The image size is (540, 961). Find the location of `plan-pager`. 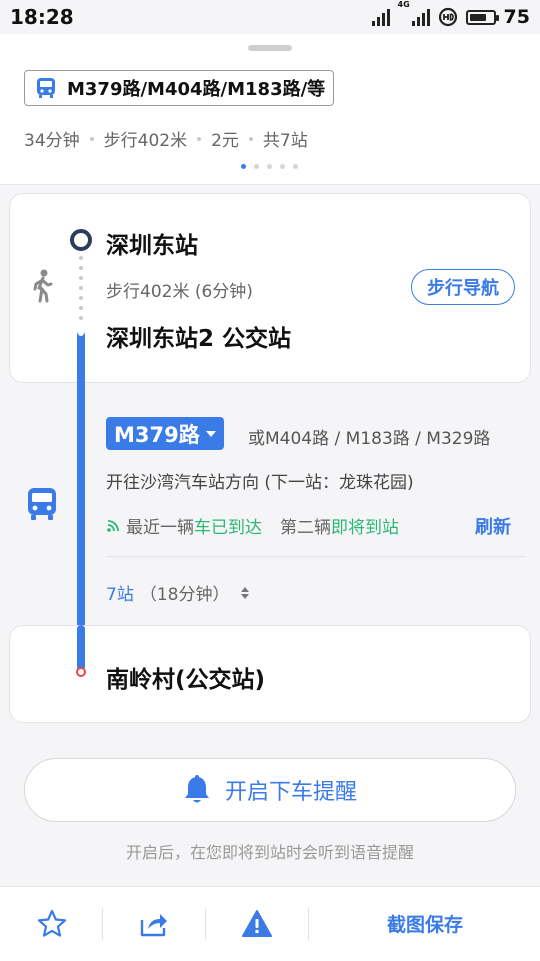

plan-pager is located at coordinates (269, 166).